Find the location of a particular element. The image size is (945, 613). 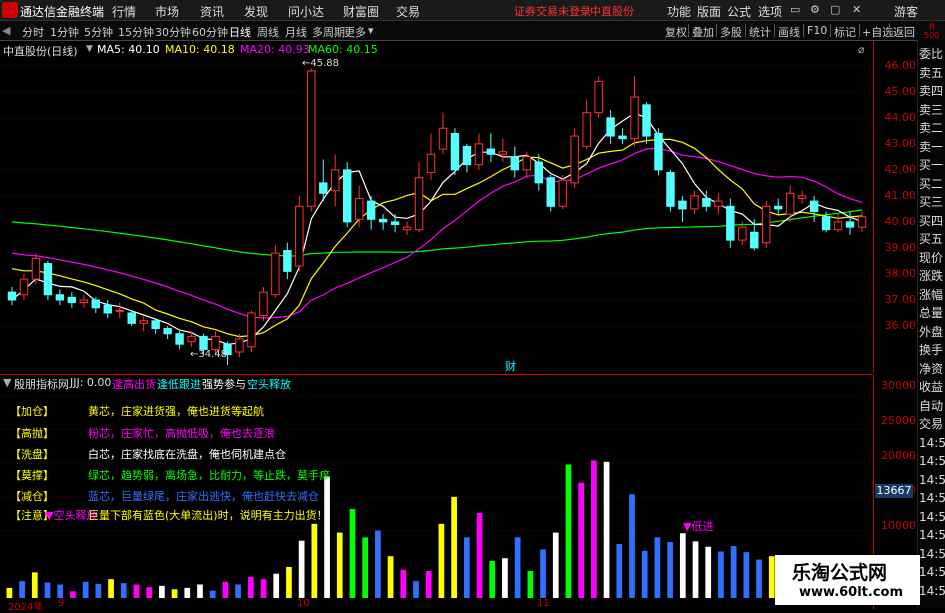

pin-icon: ⌀ is located at coordinates (861, 49).